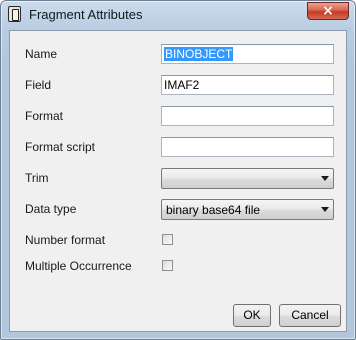 Image resolution: width=356 pixels, height=340 pixels. I want to click on field-row: Field IMAF2, so click(178, 85).